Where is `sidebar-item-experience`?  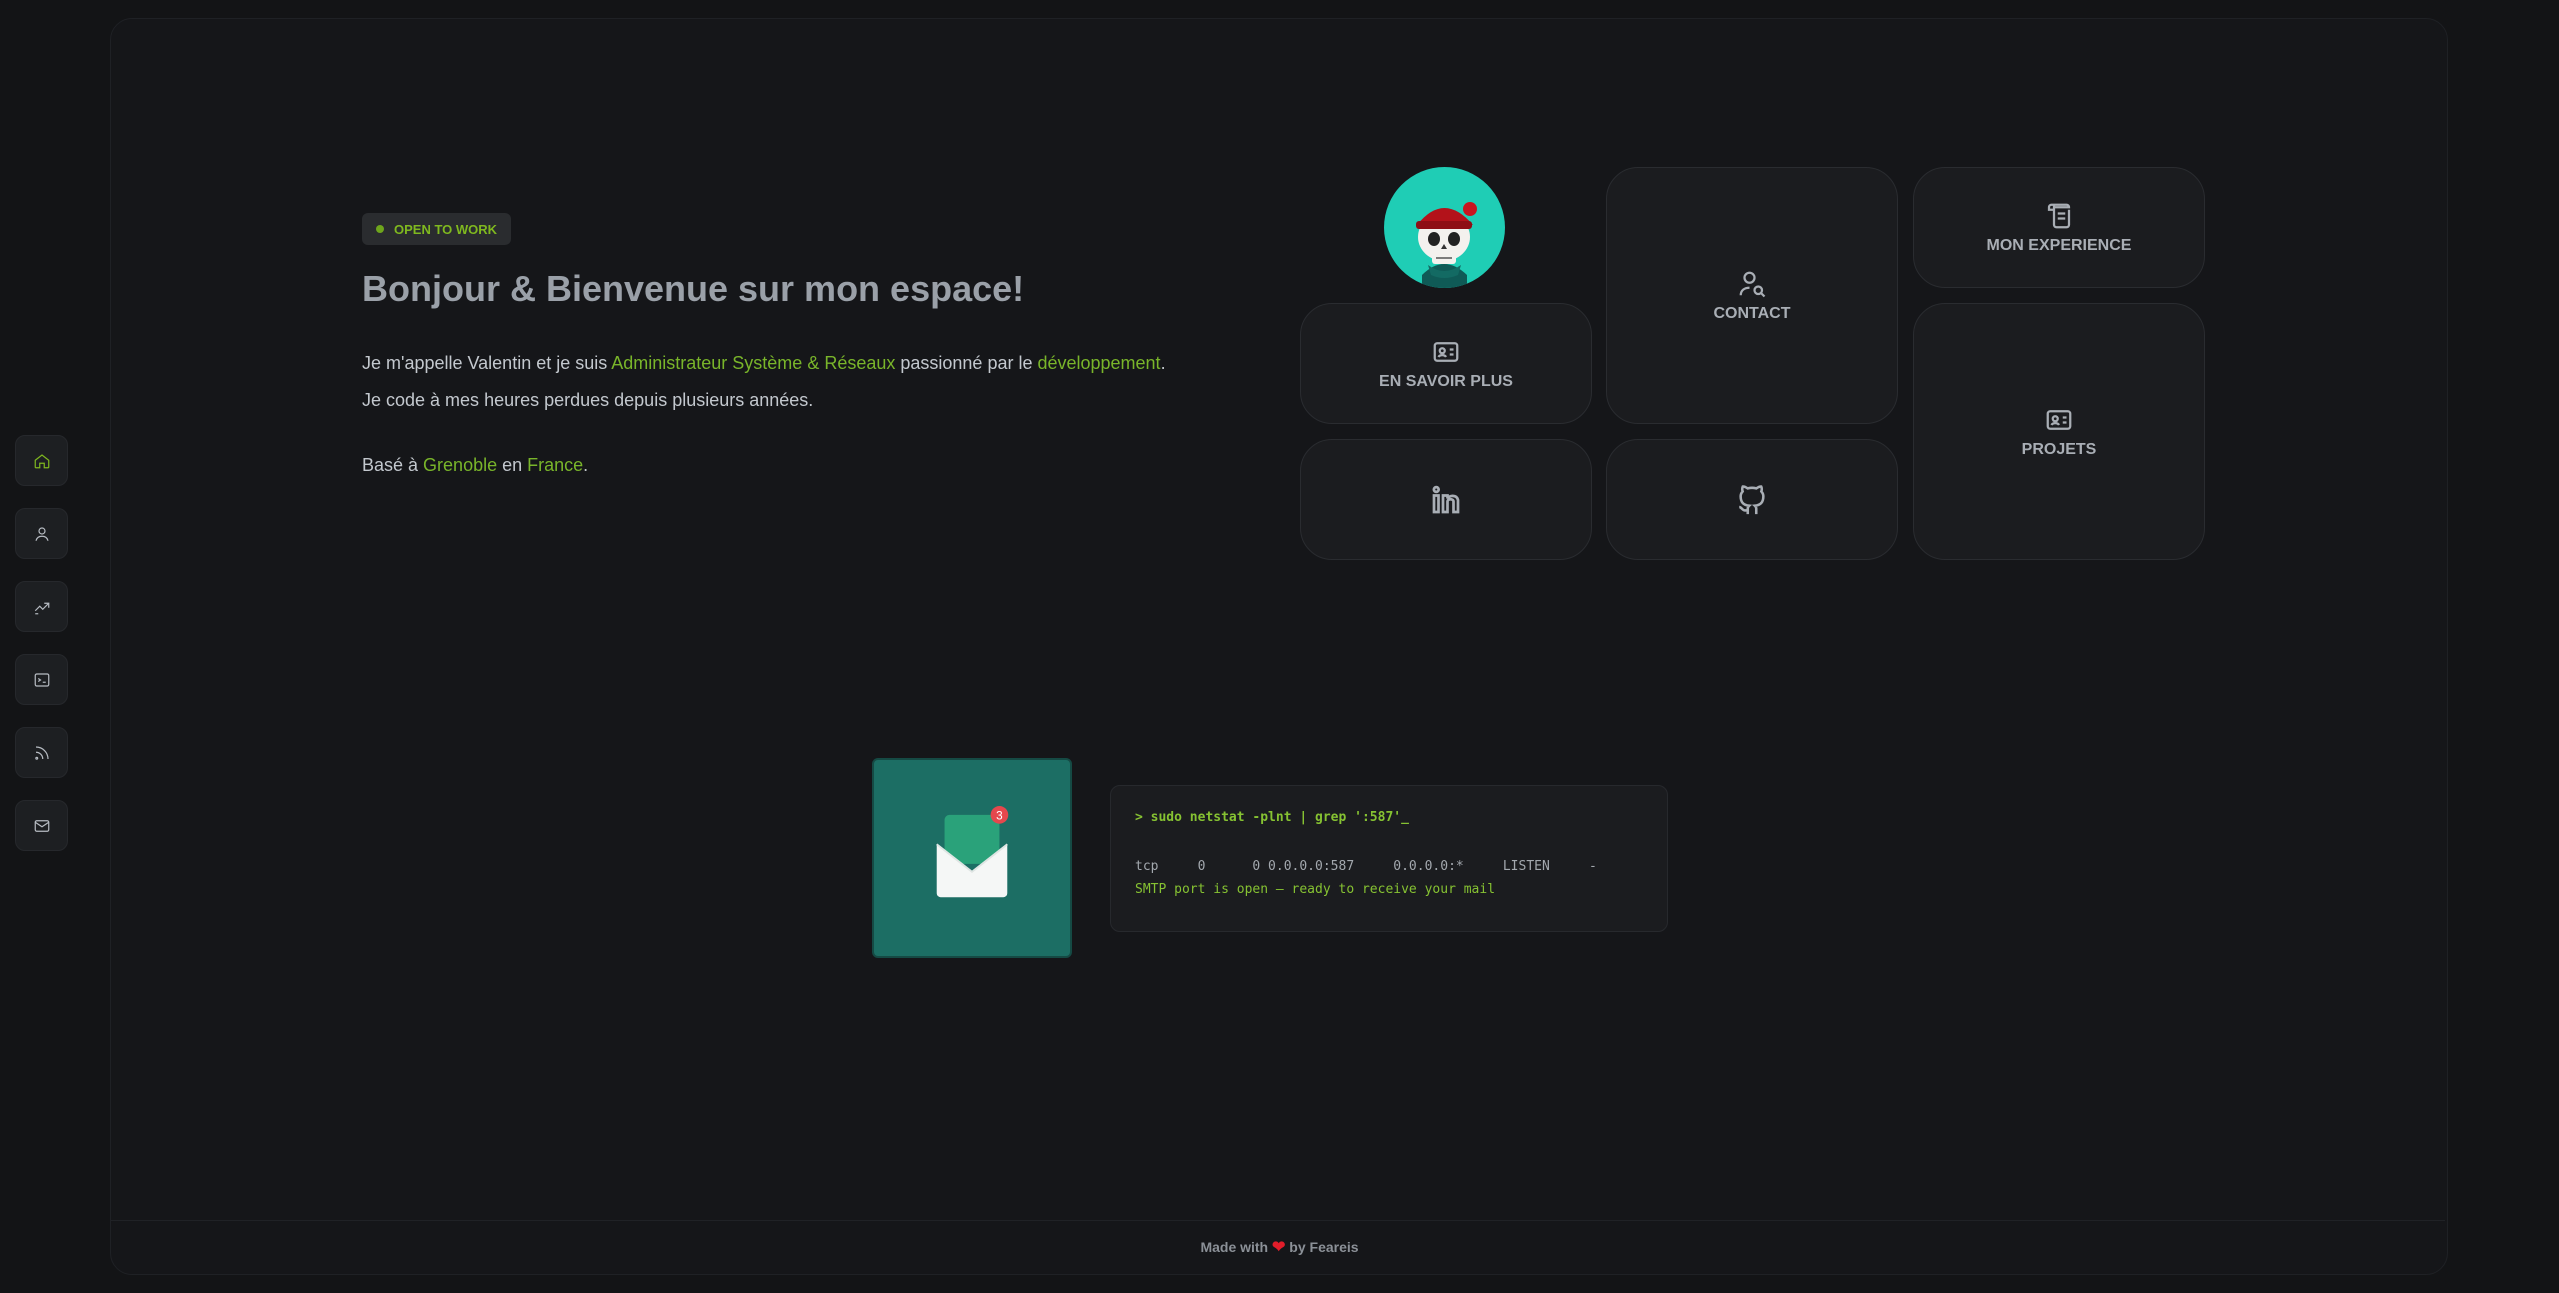
sidebar-item-experience is located at coordinates (41, 606).